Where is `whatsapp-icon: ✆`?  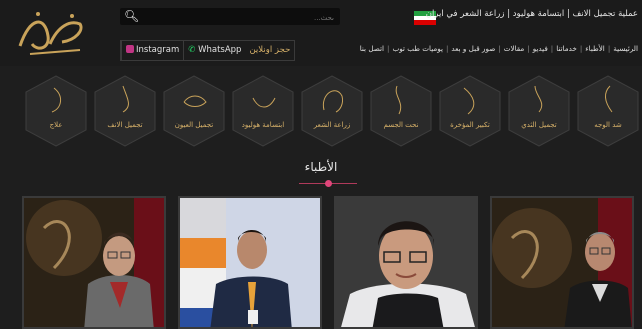 whatsapp-icon: ✆ is located at coordinates (192, 50).